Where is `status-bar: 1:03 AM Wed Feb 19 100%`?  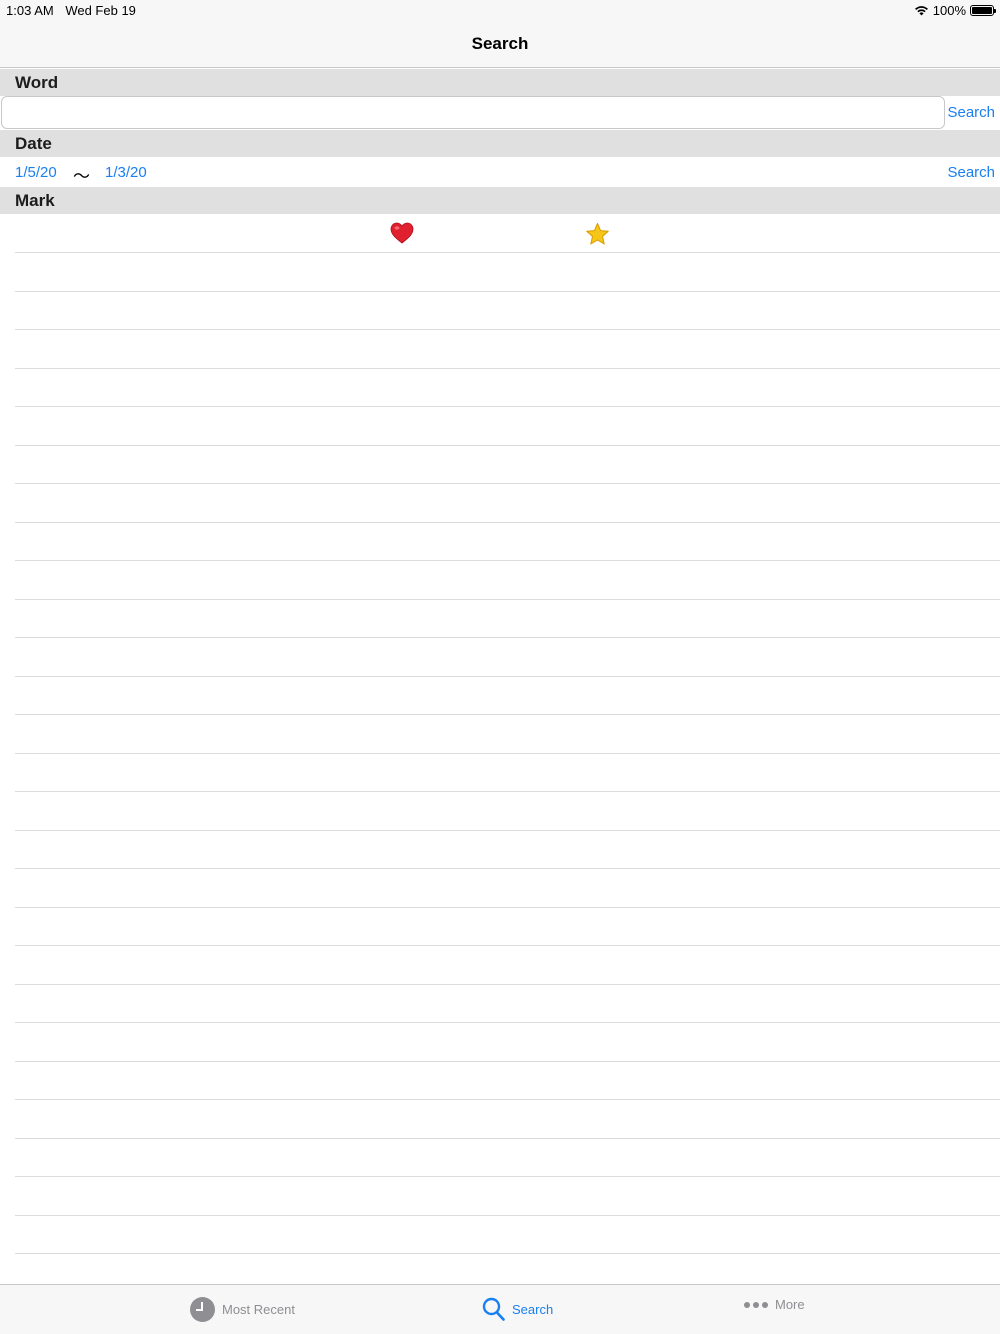 status-bar: 1:03 AM Wed Feb 19 100% is located at coordinates (500, 10).